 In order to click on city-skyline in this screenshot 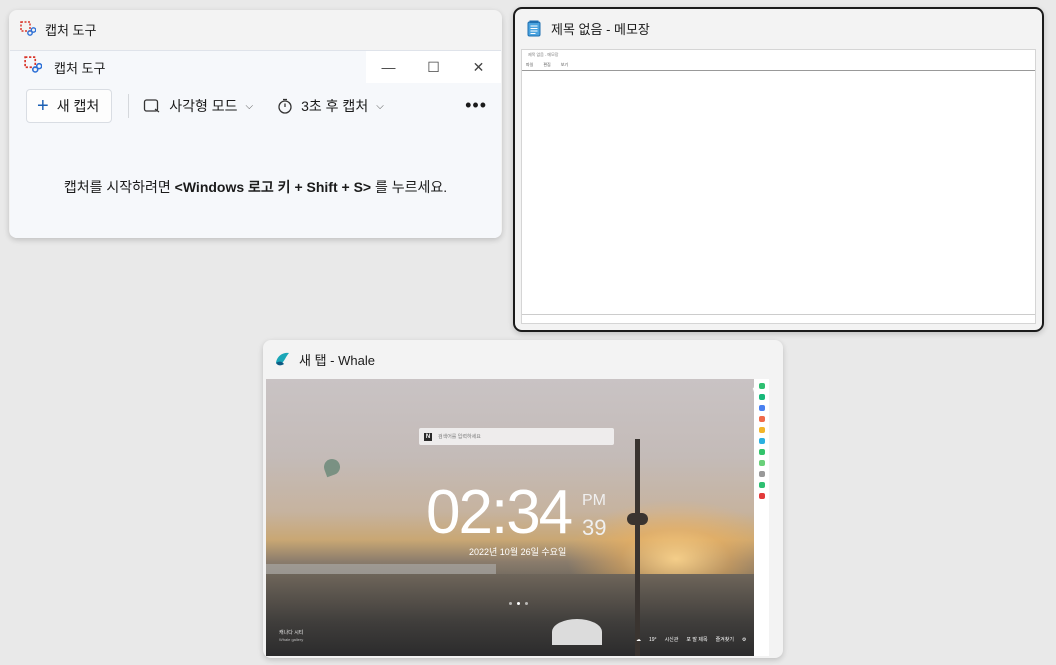, I will do `click(517, 615)`.